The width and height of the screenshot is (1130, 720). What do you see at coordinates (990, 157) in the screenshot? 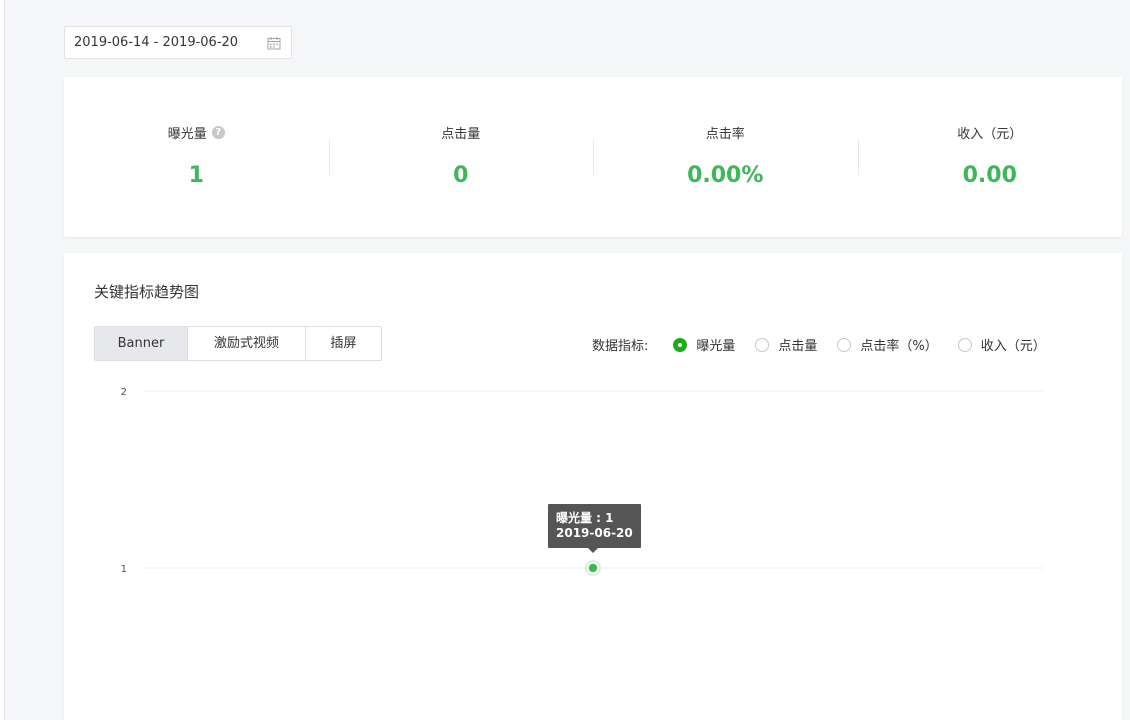
I see `stat-revenue: 收入（元） 0.00` at bounding box center [990, 157].